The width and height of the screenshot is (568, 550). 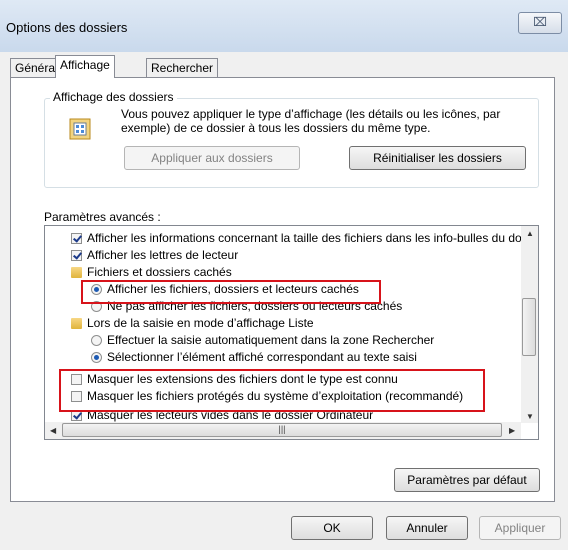 What do you see at coordinates (467, 480) in the screenshot?
I see `restore-defaults-button: Paramètres par défaut` at bounding box center [467, 480].